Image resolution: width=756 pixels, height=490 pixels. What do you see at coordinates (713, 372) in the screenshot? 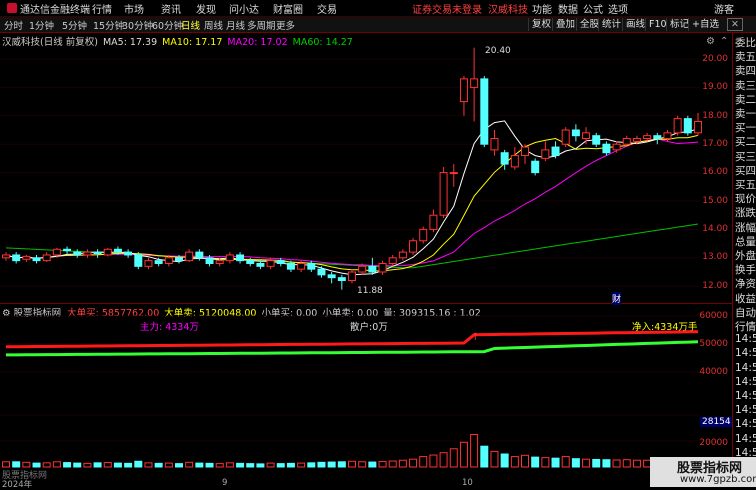
I see `ind-tick: 40000` at bounding box center [713, 372].